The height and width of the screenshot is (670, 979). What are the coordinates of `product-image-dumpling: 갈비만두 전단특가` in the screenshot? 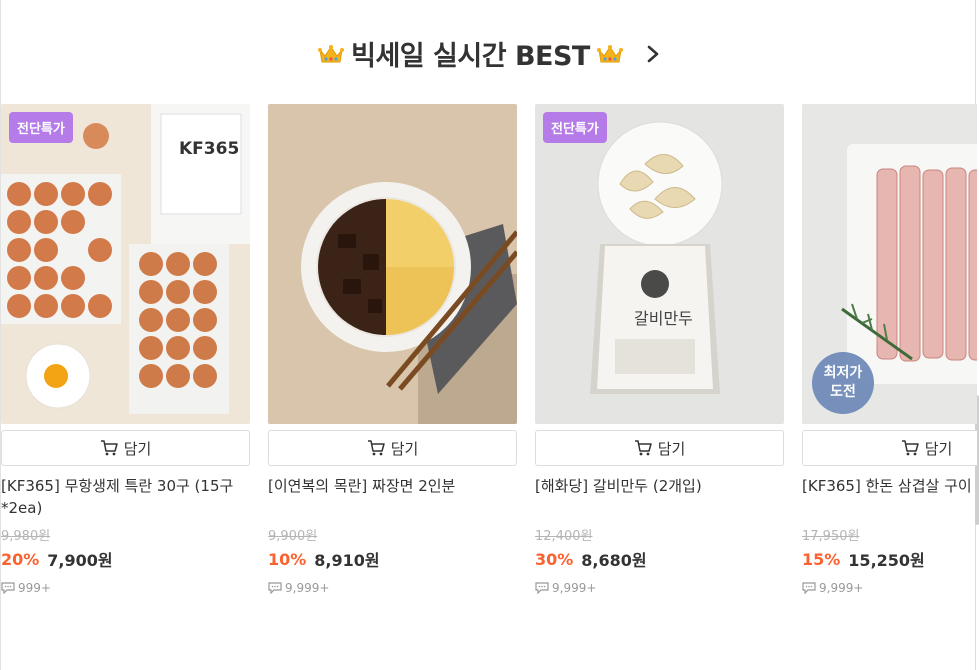 It's located at (659, 264).